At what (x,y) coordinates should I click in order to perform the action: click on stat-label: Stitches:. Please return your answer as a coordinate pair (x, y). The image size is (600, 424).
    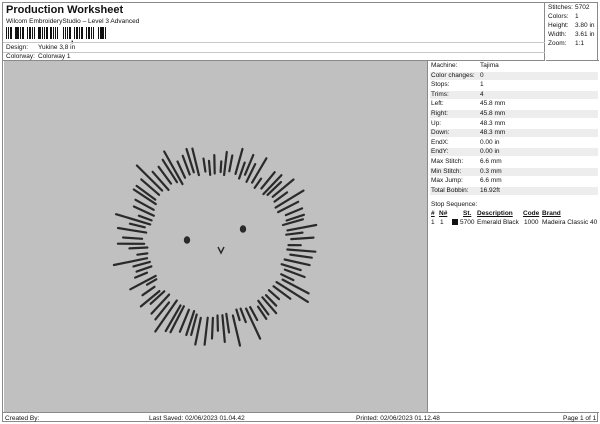
    Looking at the image, I should click on (560, 7).